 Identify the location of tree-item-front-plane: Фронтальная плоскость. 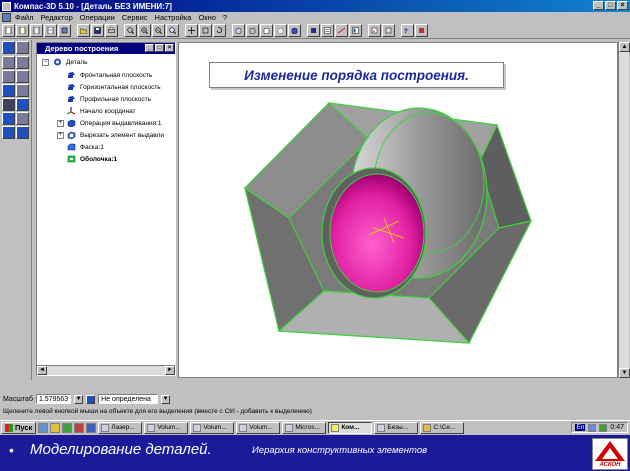
(109, 75).